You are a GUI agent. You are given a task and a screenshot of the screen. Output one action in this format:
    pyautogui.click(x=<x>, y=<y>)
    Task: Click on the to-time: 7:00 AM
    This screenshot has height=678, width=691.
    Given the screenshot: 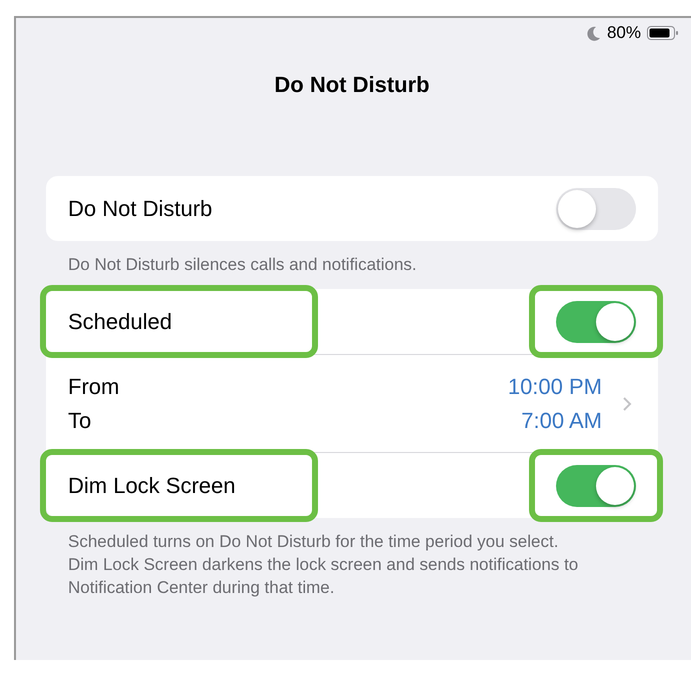 What is the action you would take?
    pyautogui.click(x=561, y=421)
    